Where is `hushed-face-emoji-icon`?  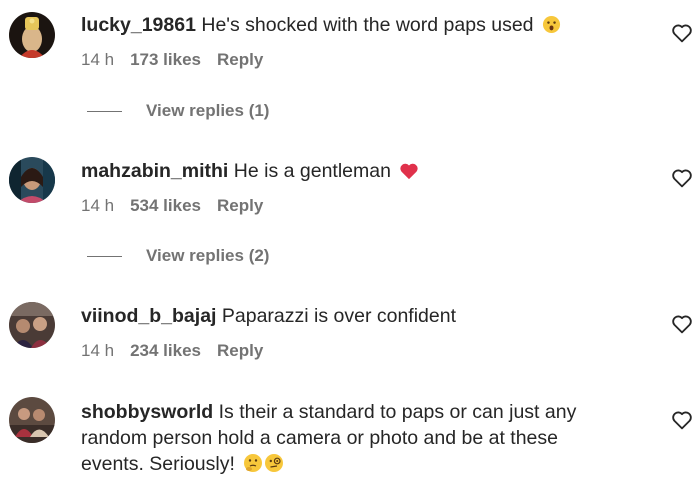
hushed-face-emoji-icon is located at coordinates (551, 28).